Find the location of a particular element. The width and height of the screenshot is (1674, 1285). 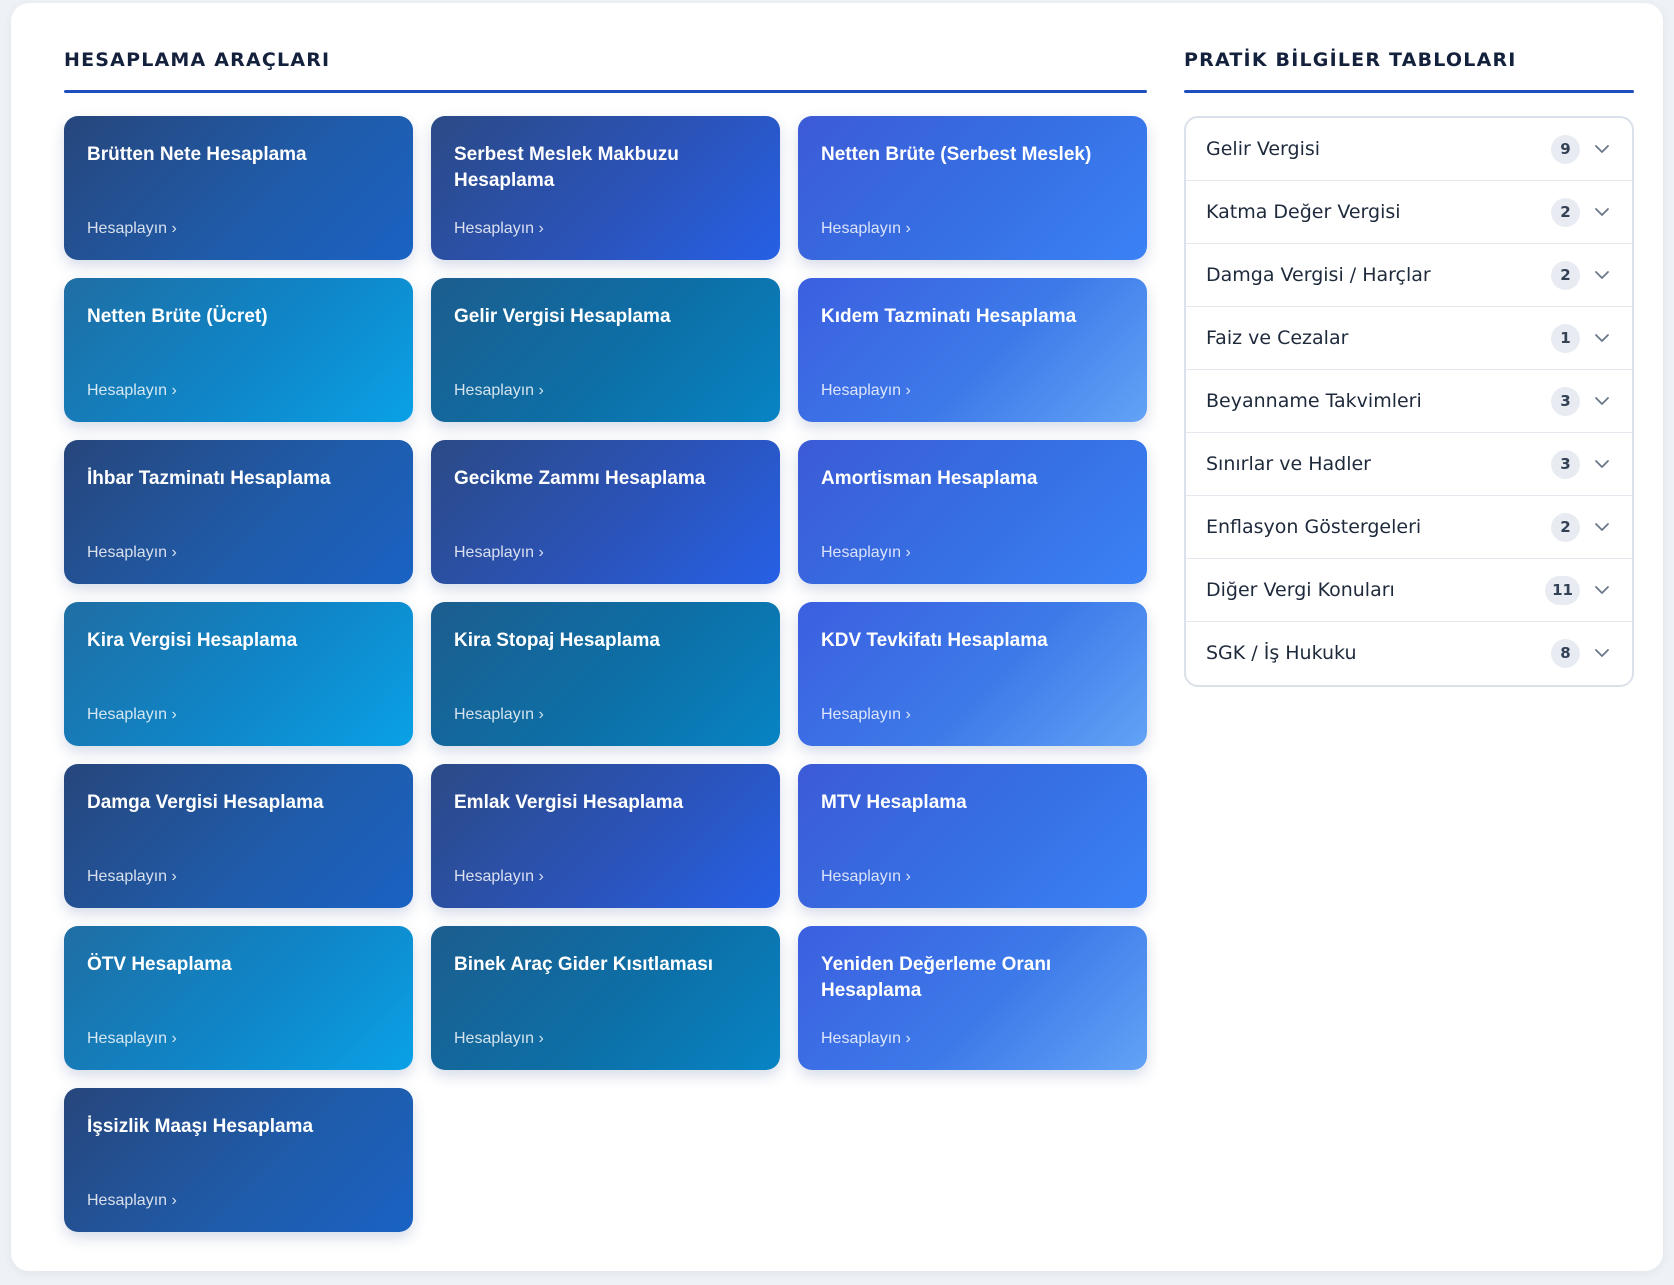

tool-card: Gelir Vergisi Hesaplama Hesaplayın › is located at coordinates (605, 350).